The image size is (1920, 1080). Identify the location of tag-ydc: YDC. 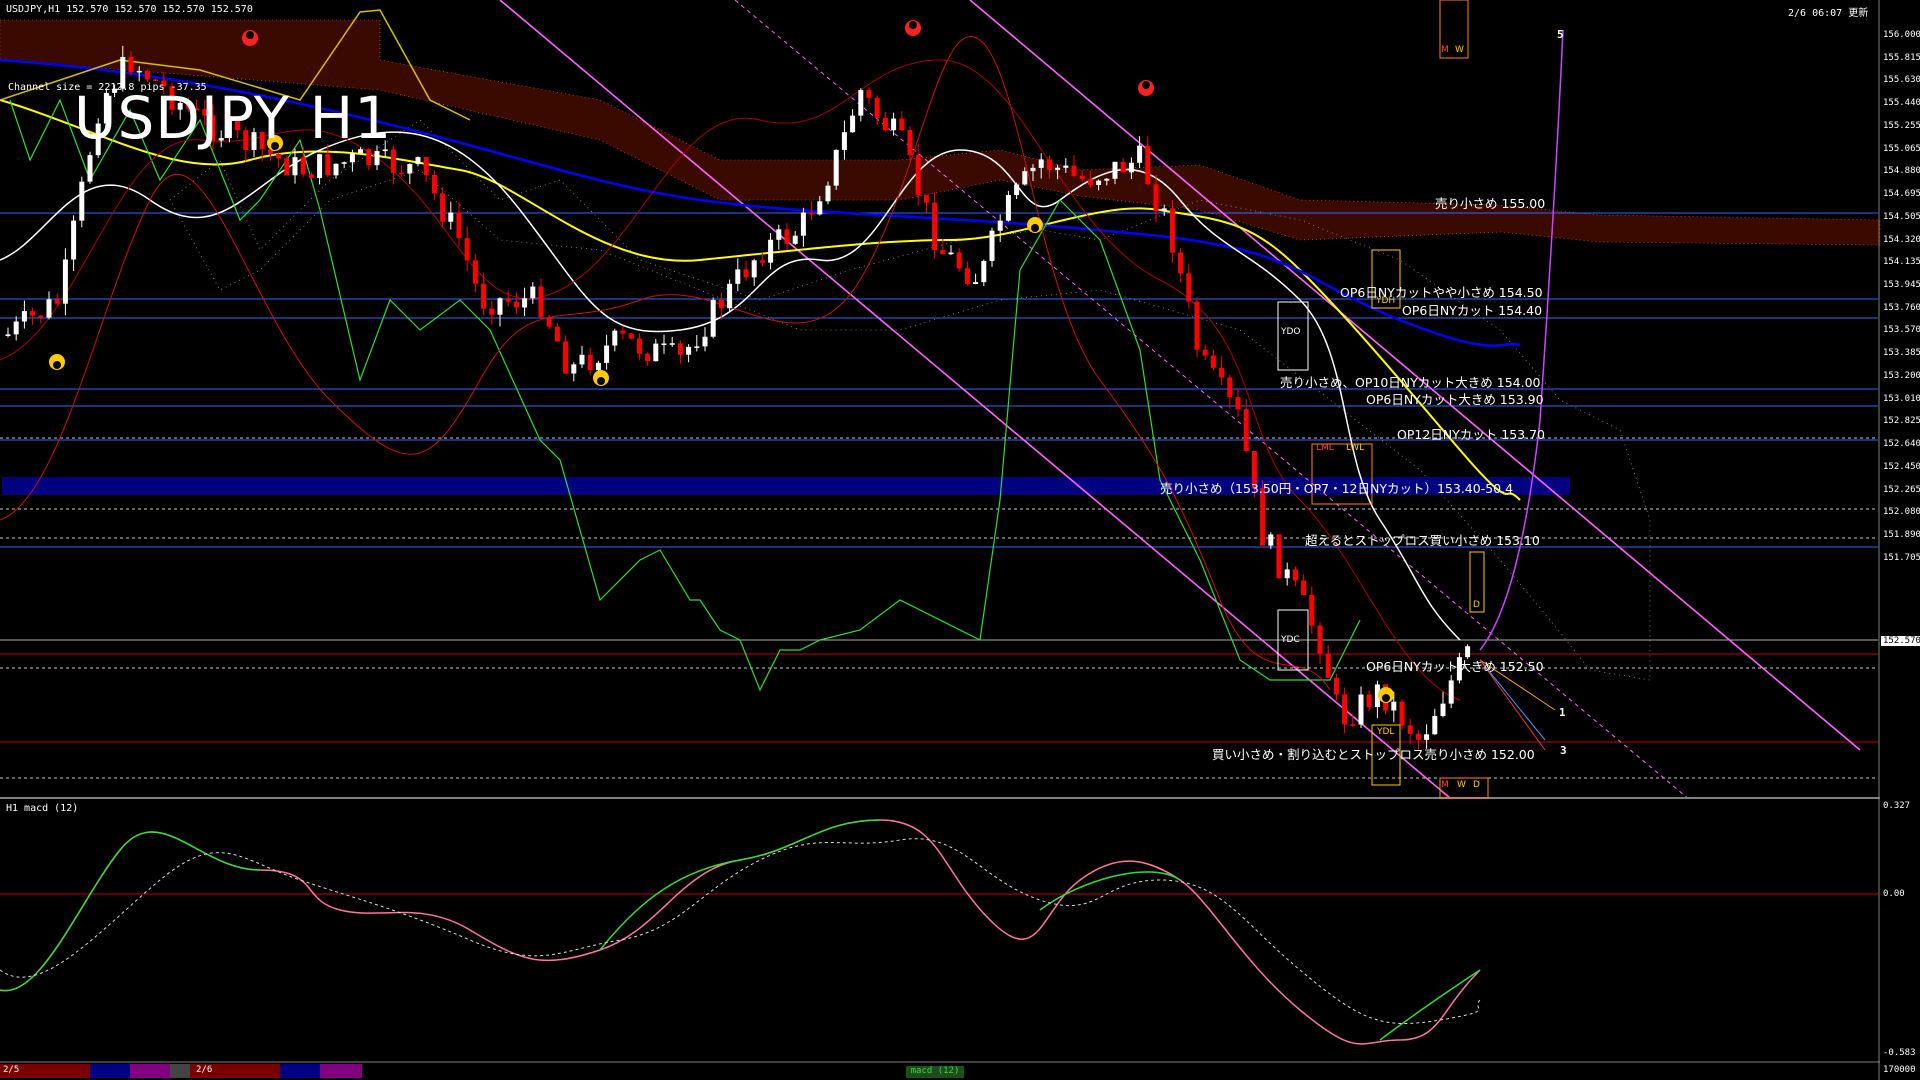
(1290, 640).